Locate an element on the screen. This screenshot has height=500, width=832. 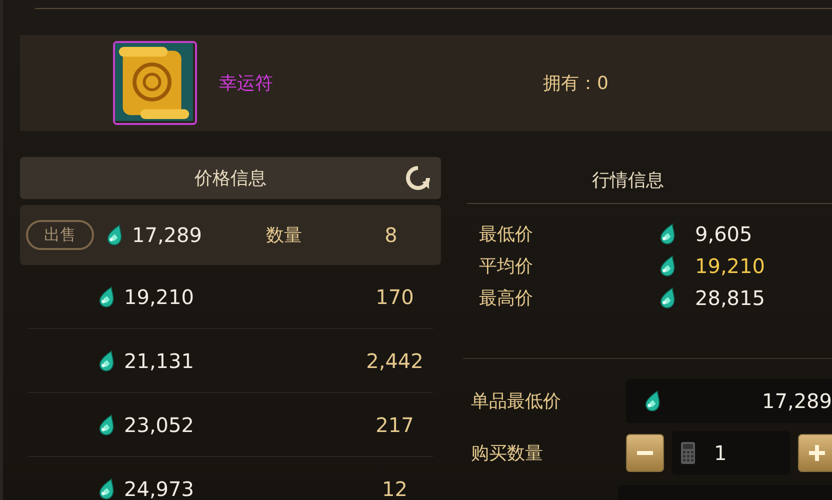
sell-button: 出售 is located at coordinates (60, 235).